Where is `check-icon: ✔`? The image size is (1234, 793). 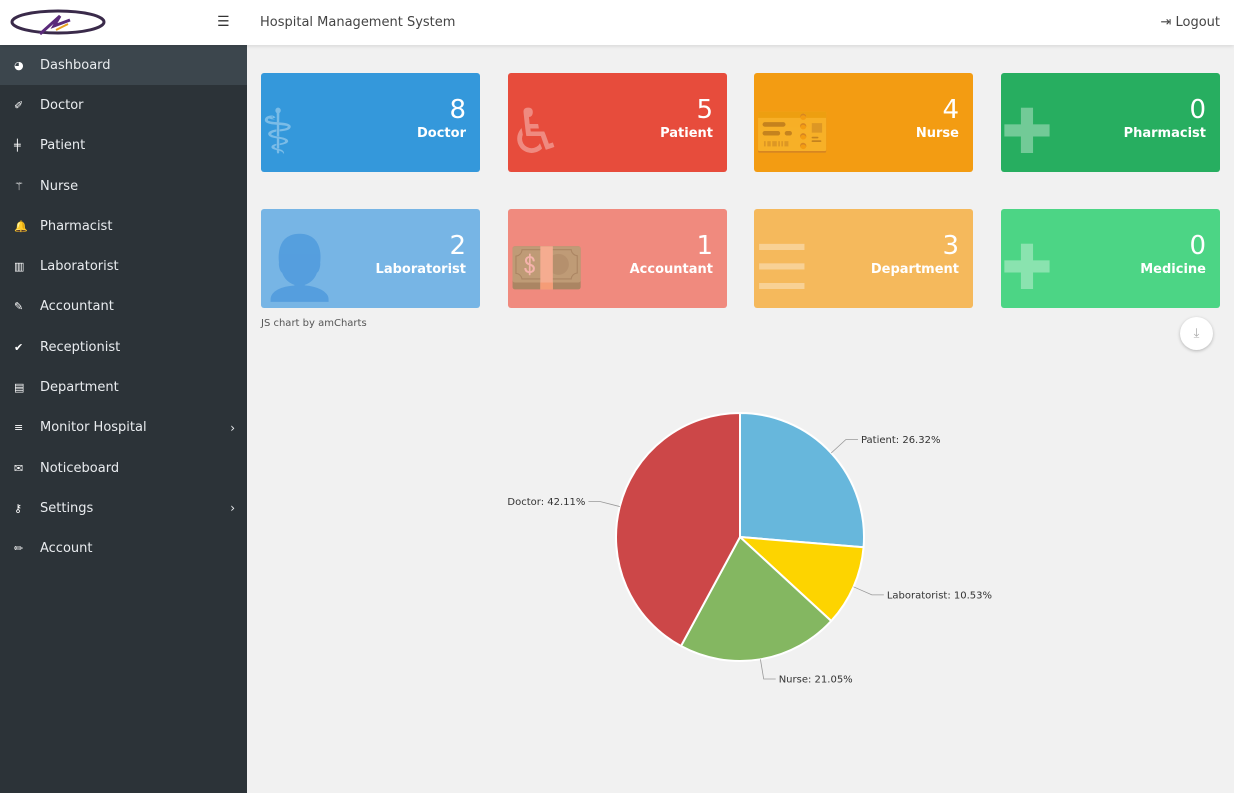 check-icon: ✔ is located at coordinates (19, 347).